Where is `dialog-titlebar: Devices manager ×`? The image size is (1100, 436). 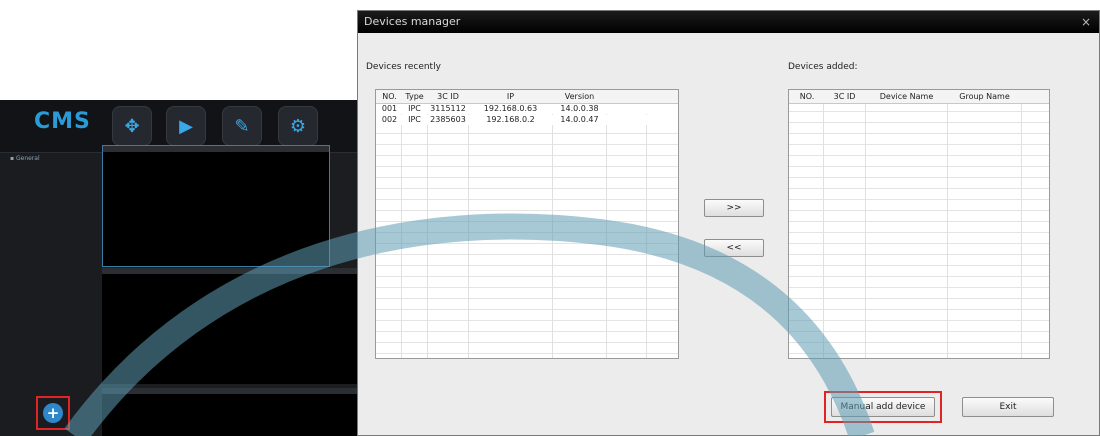 dialog-titlebar: Devices manager × is located at coordinates (728, 22).